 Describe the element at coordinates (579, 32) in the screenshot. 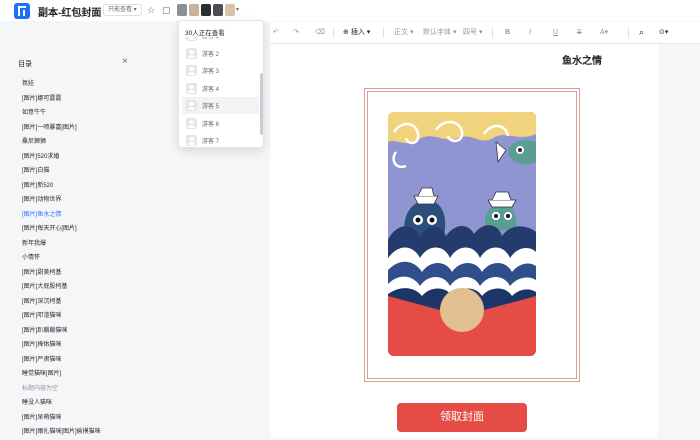

I see `strikethrough-button: S` at that location.